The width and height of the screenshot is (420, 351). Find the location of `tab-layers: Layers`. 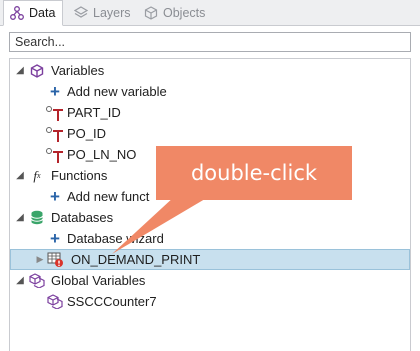

tab-layers: Layers is located at coordinates (104, 12).